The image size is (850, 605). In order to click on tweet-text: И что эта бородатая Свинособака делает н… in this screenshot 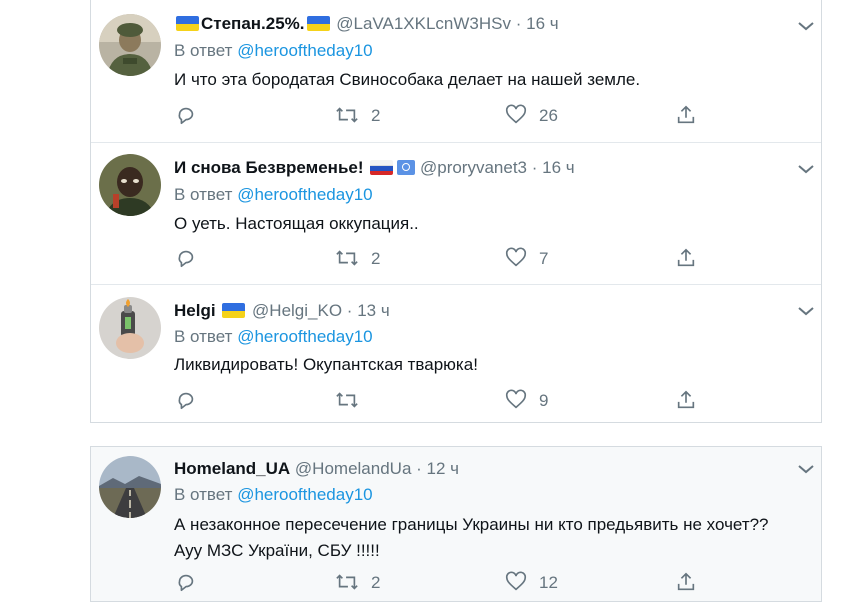, I will do `click(407, 79)`.